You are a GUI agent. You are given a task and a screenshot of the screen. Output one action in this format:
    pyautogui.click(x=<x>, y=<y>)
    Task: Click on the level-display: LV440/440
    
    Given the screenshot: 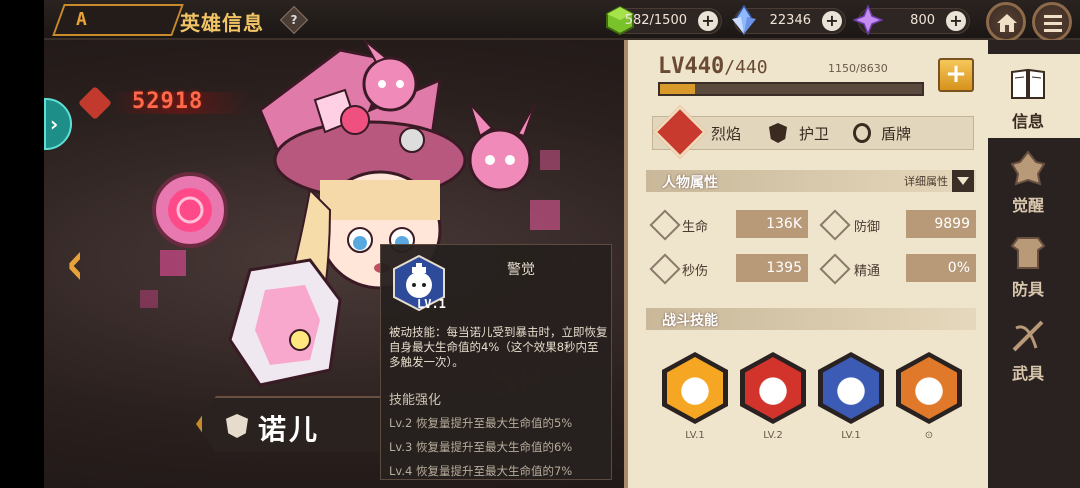 What is the action you would take?
    pyautogui.click(x=713, y=66)
    